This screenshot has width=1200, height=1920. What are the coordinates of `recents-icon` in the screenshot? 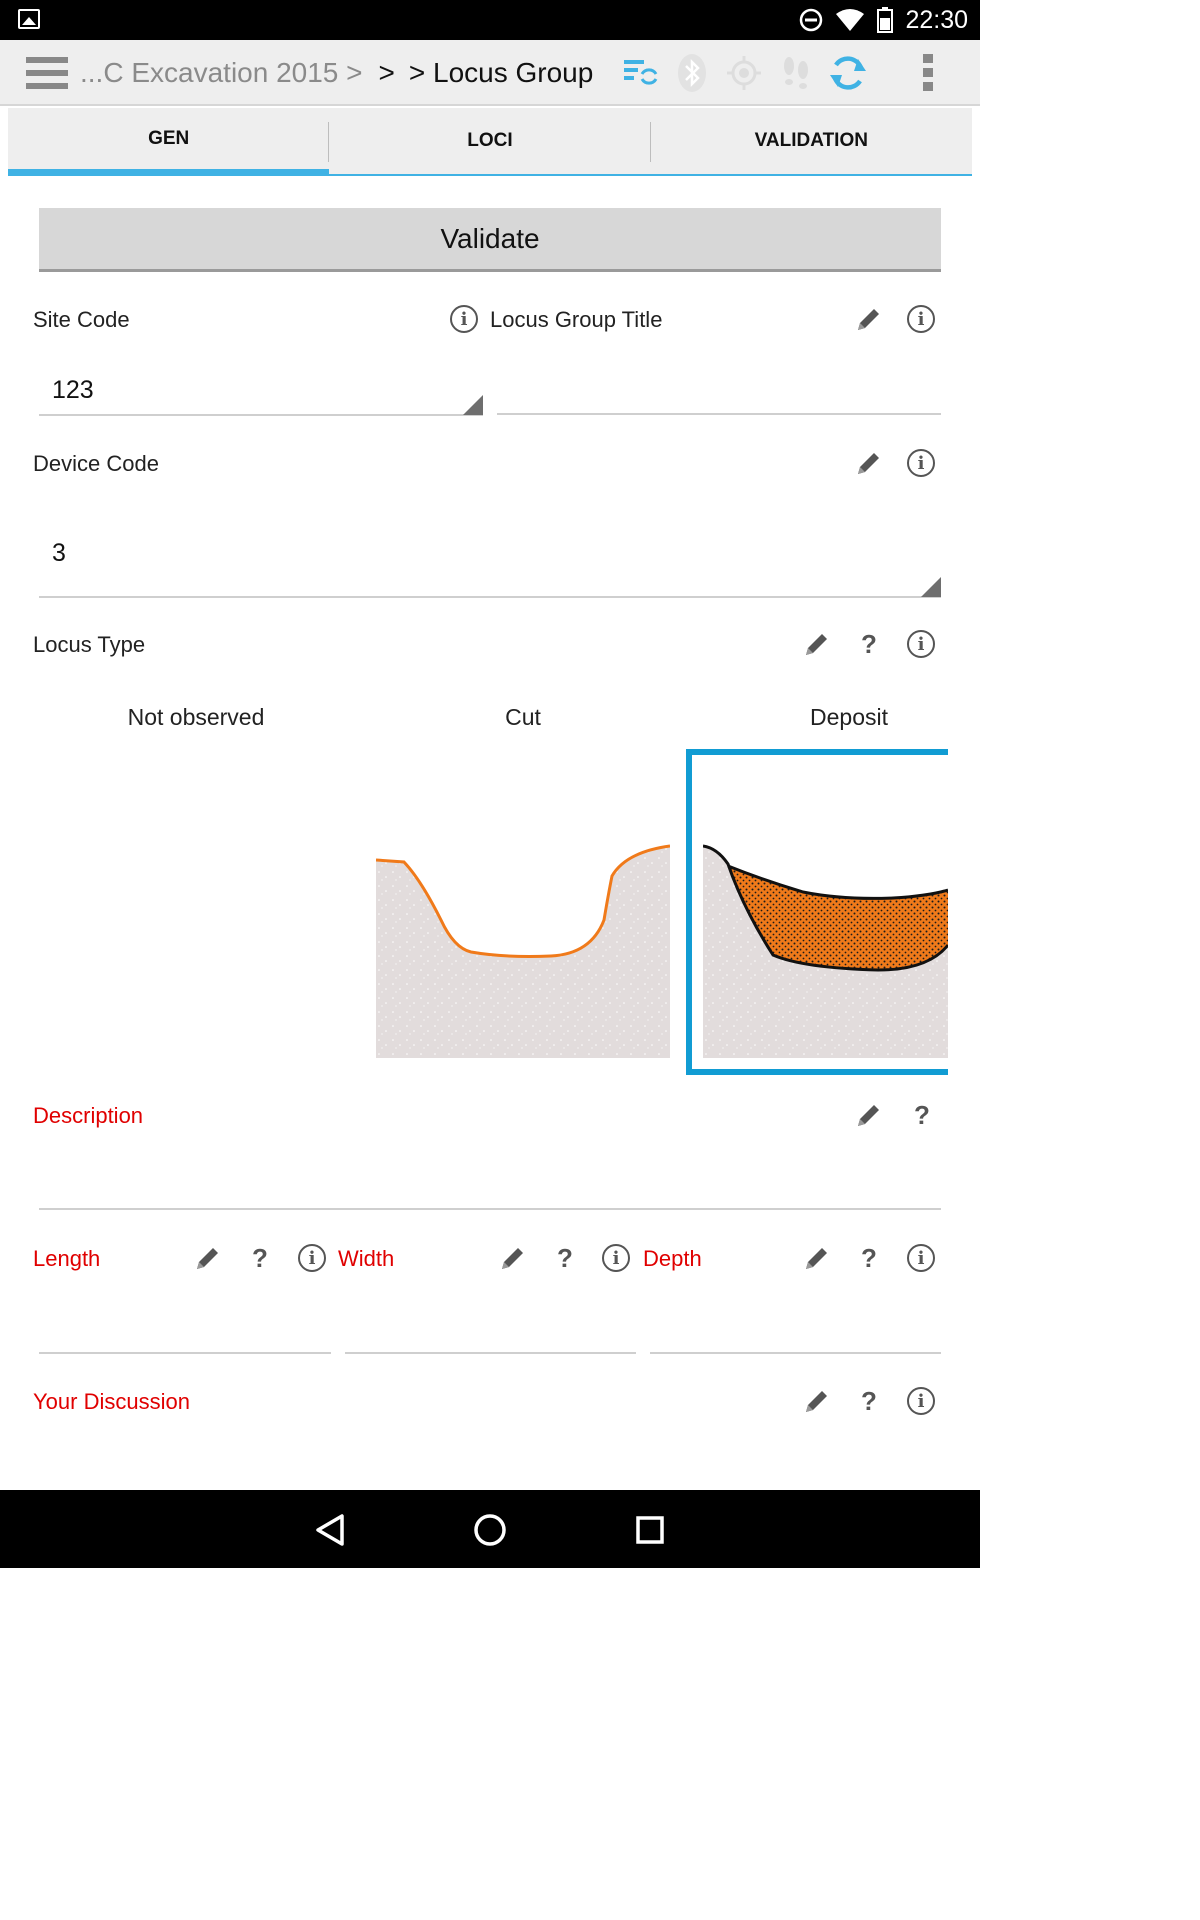 It's located at (650, 1530).